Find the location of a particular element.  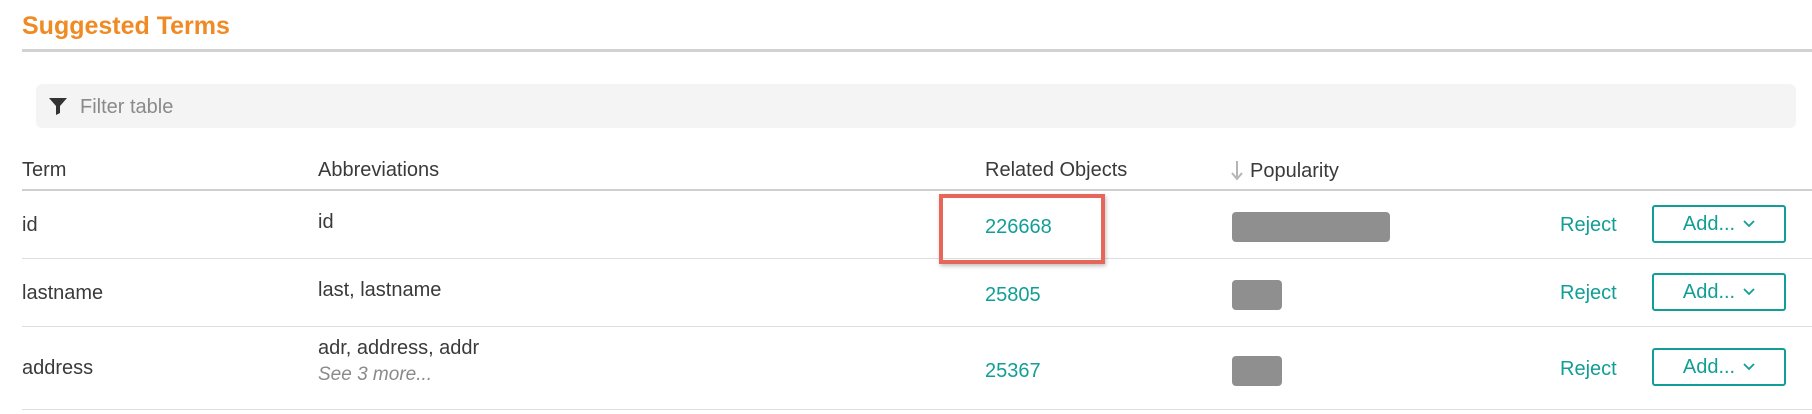

column-header-related-objects: Related Objects is located at coordinates (1056, 170).